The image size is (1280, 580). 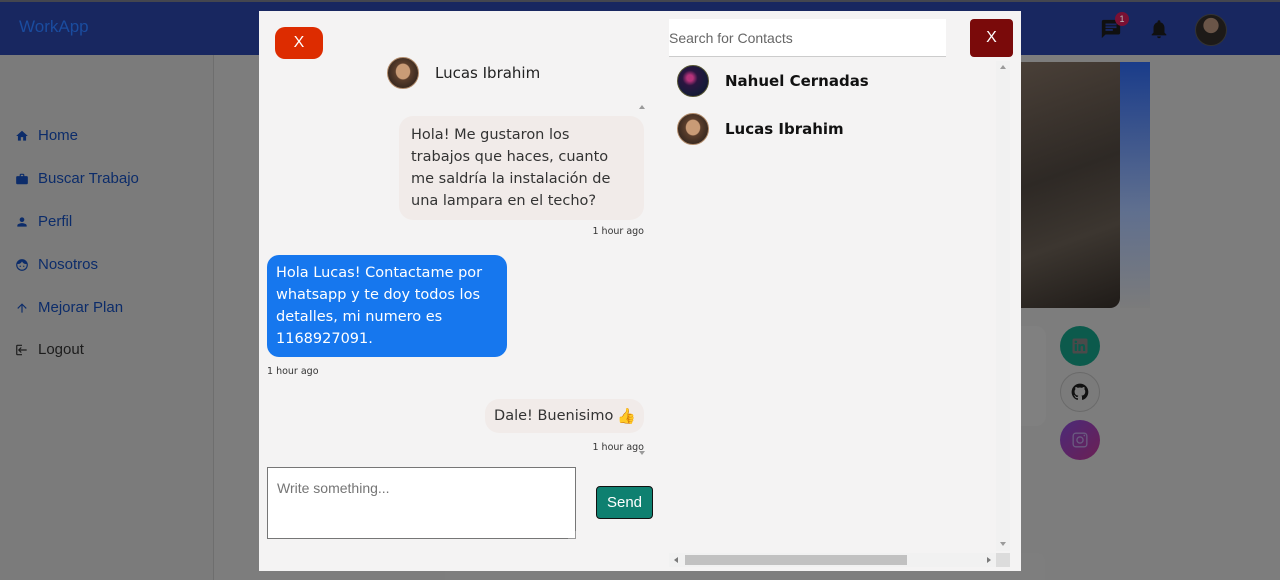 I want to click on scrollbar-corner, so click(x=1003, y=560).